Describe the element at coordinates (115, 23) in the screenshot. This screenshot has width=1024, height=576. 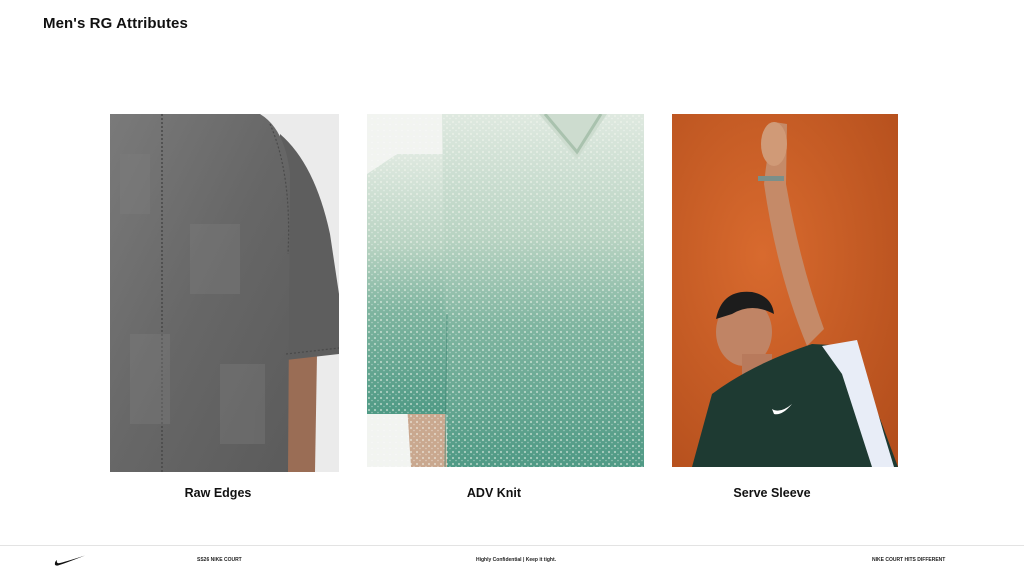
I see `slide-title: Men's RG Attributes` at that location.